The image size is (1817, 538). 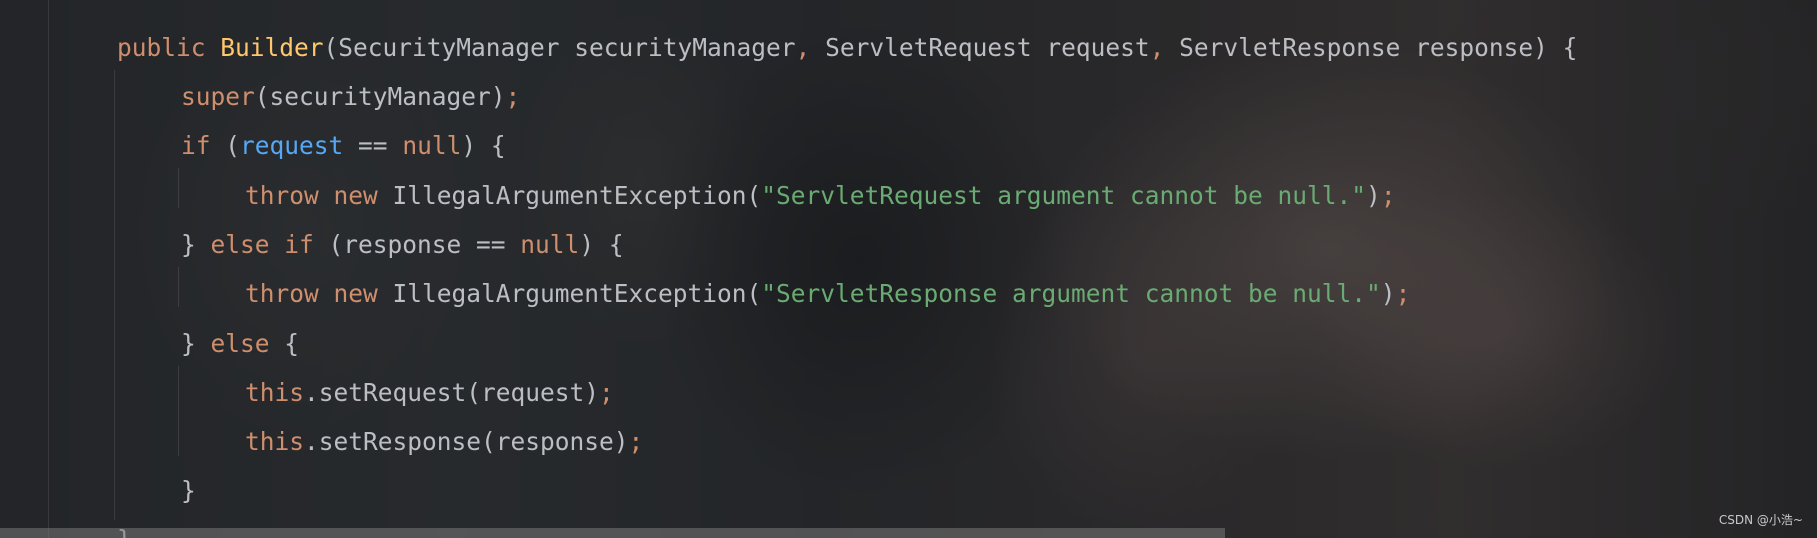 I want to click on code-token: (, so click(x=233, y=145).